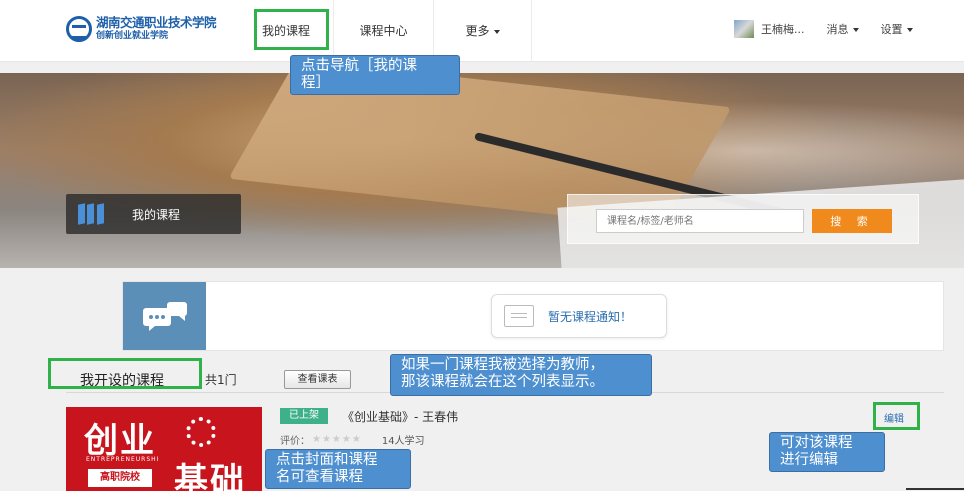  I want to click on nav-more-label: 更多, so click(477, 31).